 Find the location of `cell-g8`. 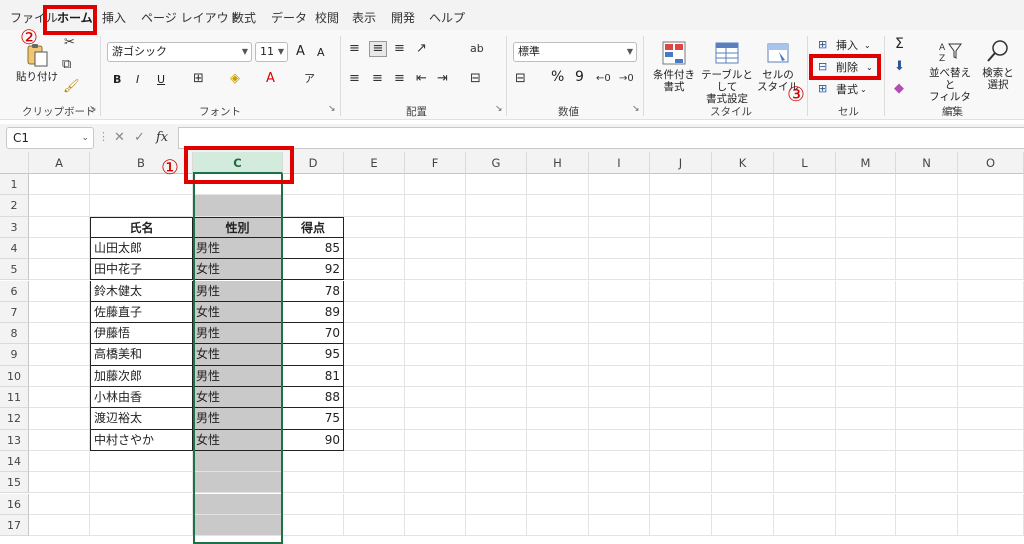

cell-g8 is located at coordinates (496, 334).